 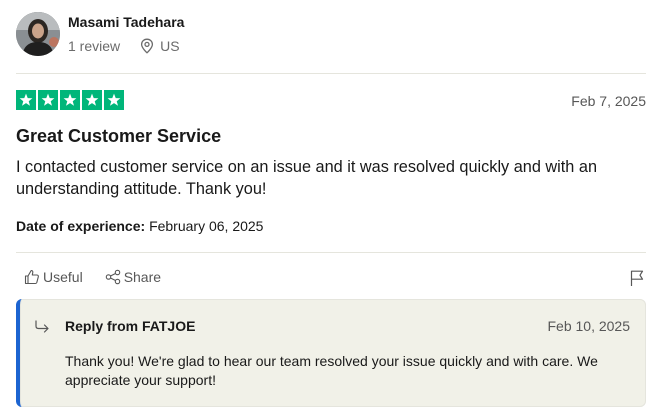 What do you see at coordinates (81, 226) in the screenshot?
I see `experience-label: Date of experience:` at bounding box center [81, 226].